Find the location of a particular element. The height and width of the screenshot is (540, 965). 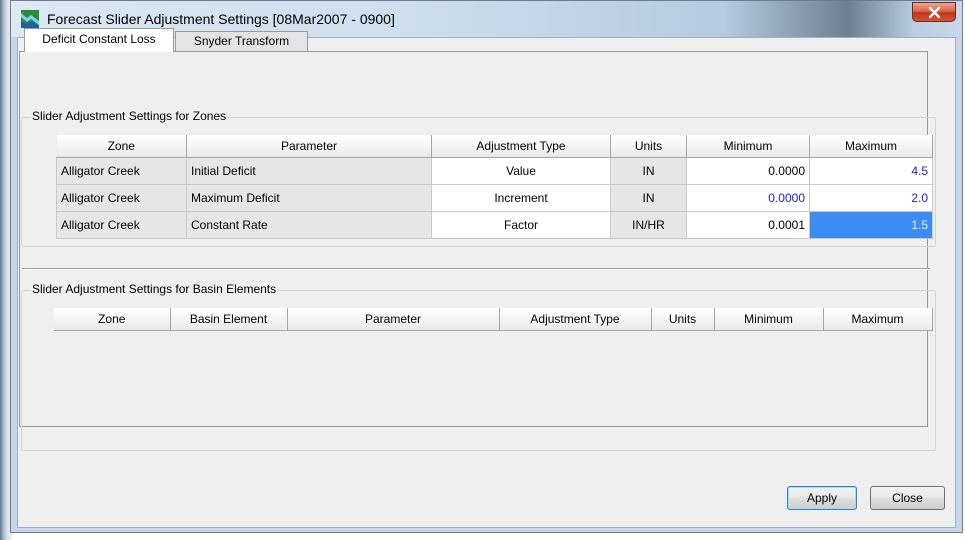

apply-button: Apply is located at coordinates (822, 498).